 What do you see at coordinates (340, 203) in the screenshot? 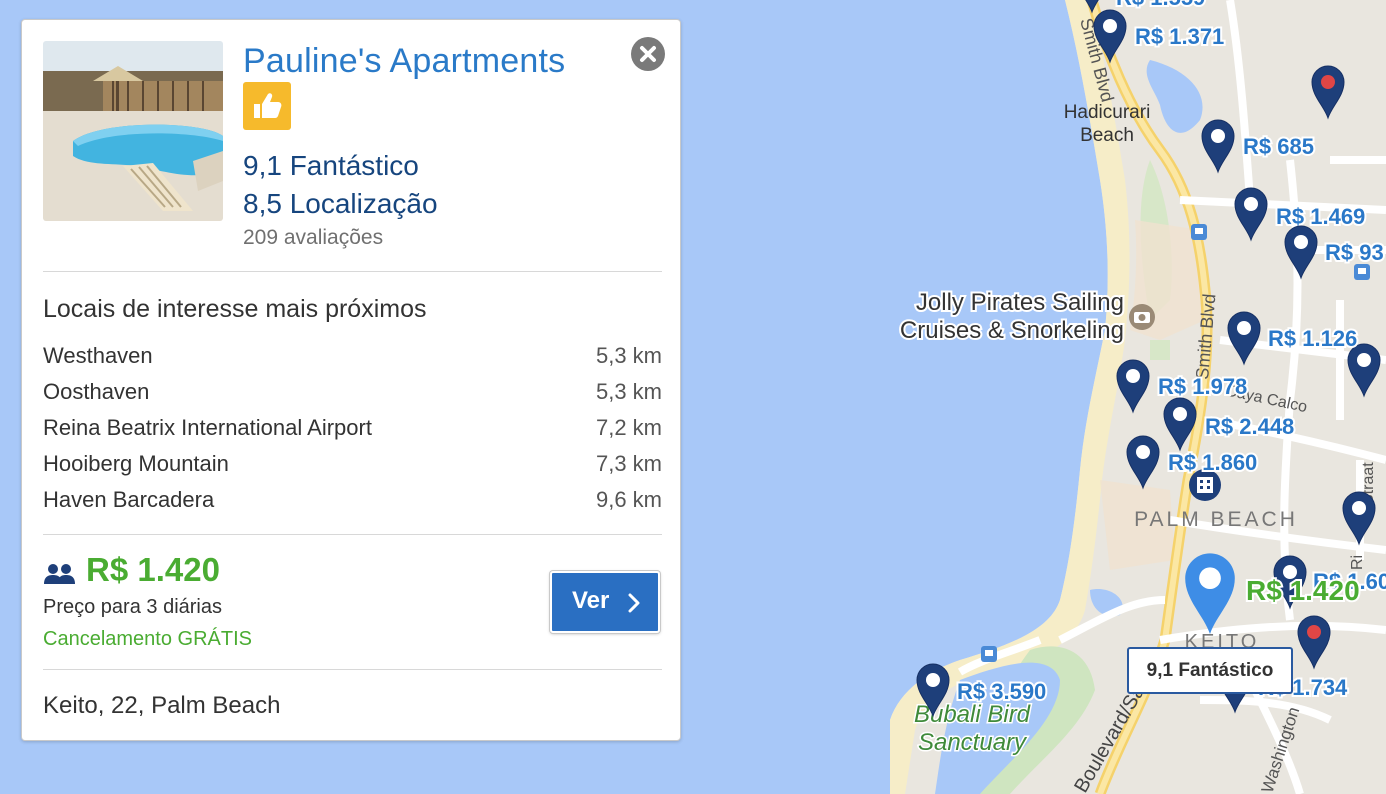
I see `location-score: 8,5 Localização` at bounding box center [340, 203].